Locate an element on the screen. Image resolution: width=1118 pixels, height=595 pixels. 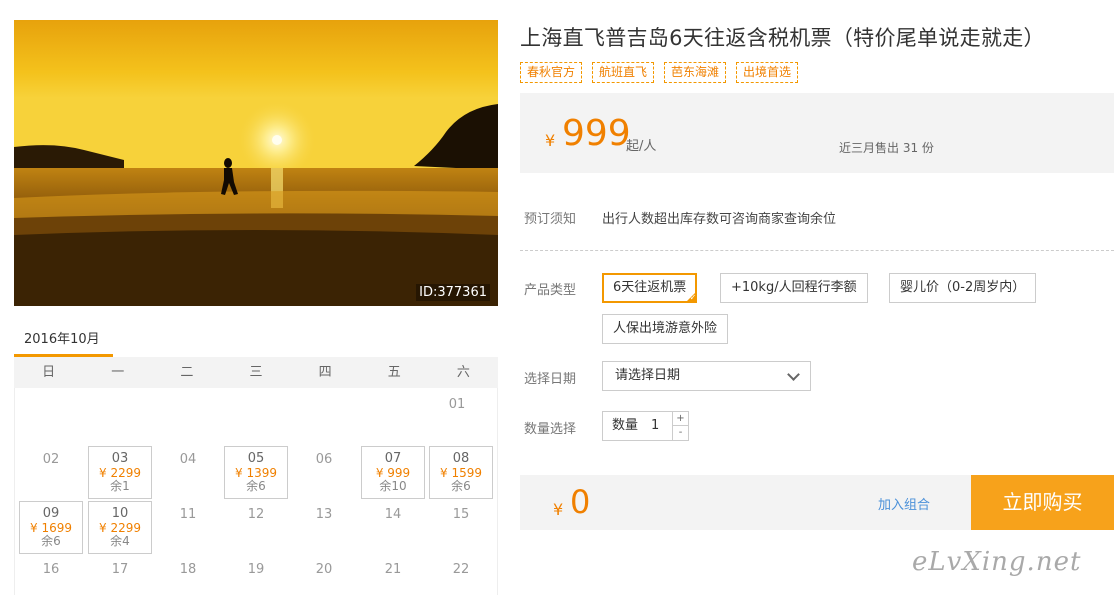
calendar-day-available: 03 ¥ 2299 余1 is located at coordinates (120, 472).